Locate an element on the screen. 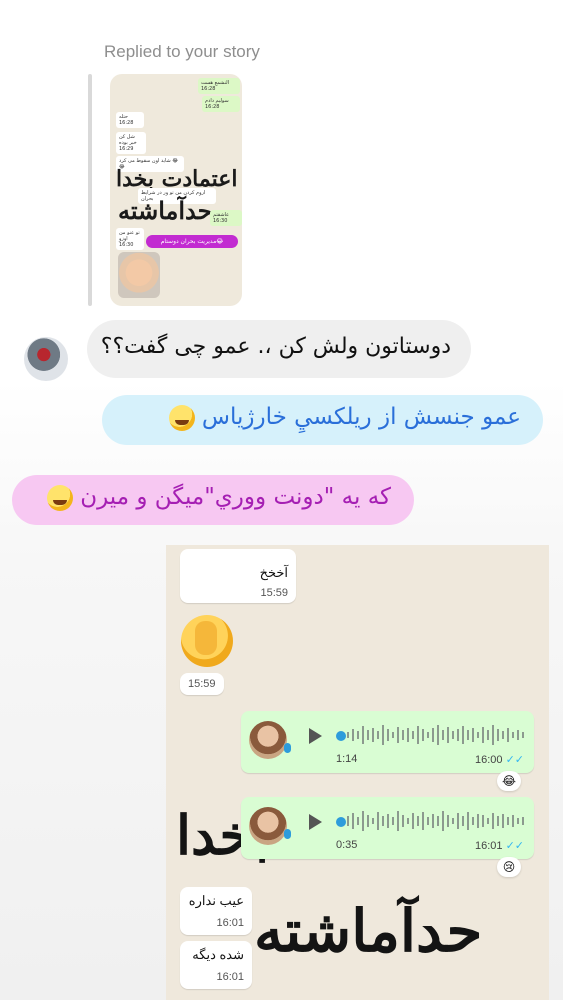 The height and width of the screenshot is (1000, 563). chat-message-text: آخخخ is located at coordinates (273, 572).